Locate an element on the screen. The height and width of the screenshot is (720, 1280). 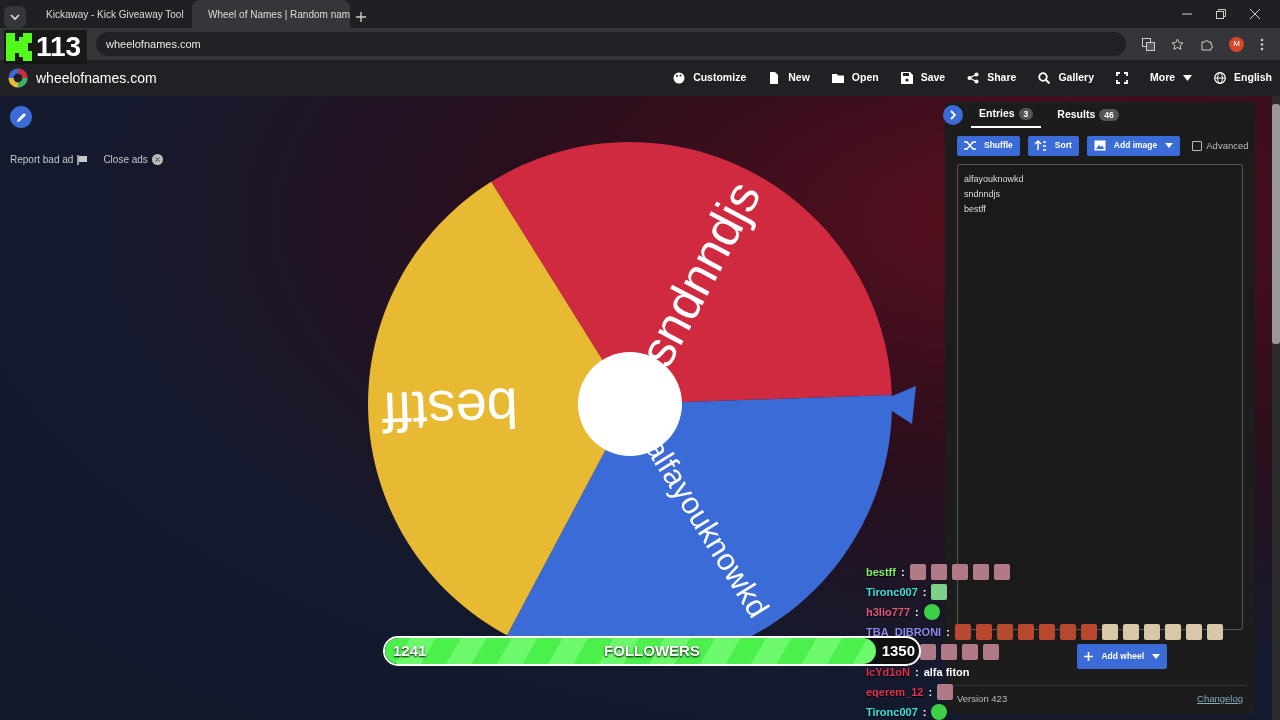
tab-title: Wheel of Names | Random nam is located at coordinates (279, 14).